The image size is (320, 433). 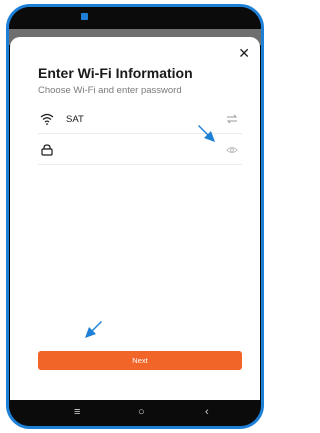 I want to click on wifi-icon, so click(x=47, y=119).